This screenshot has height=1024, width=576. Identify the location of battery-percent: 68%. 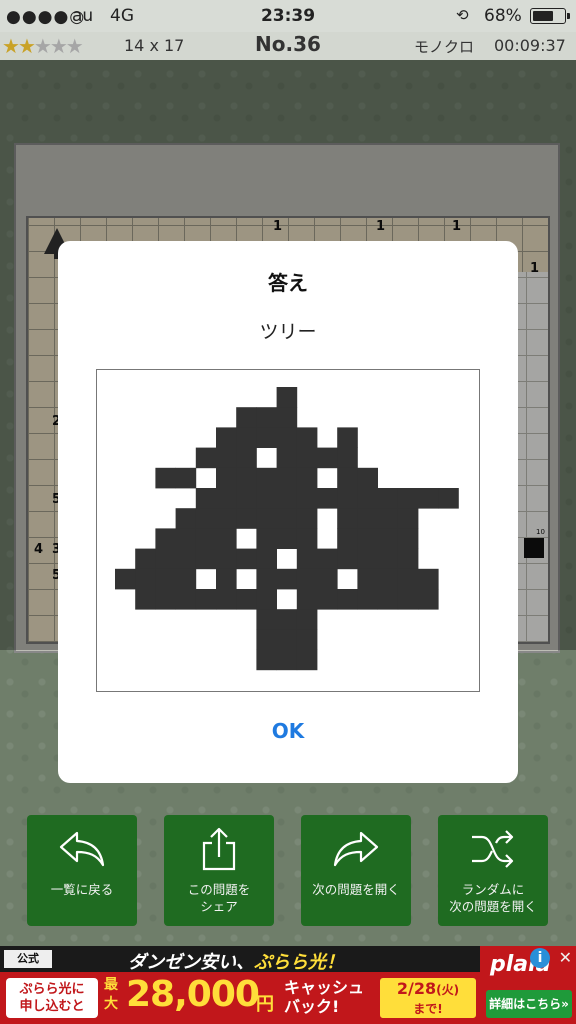
(503, 16).